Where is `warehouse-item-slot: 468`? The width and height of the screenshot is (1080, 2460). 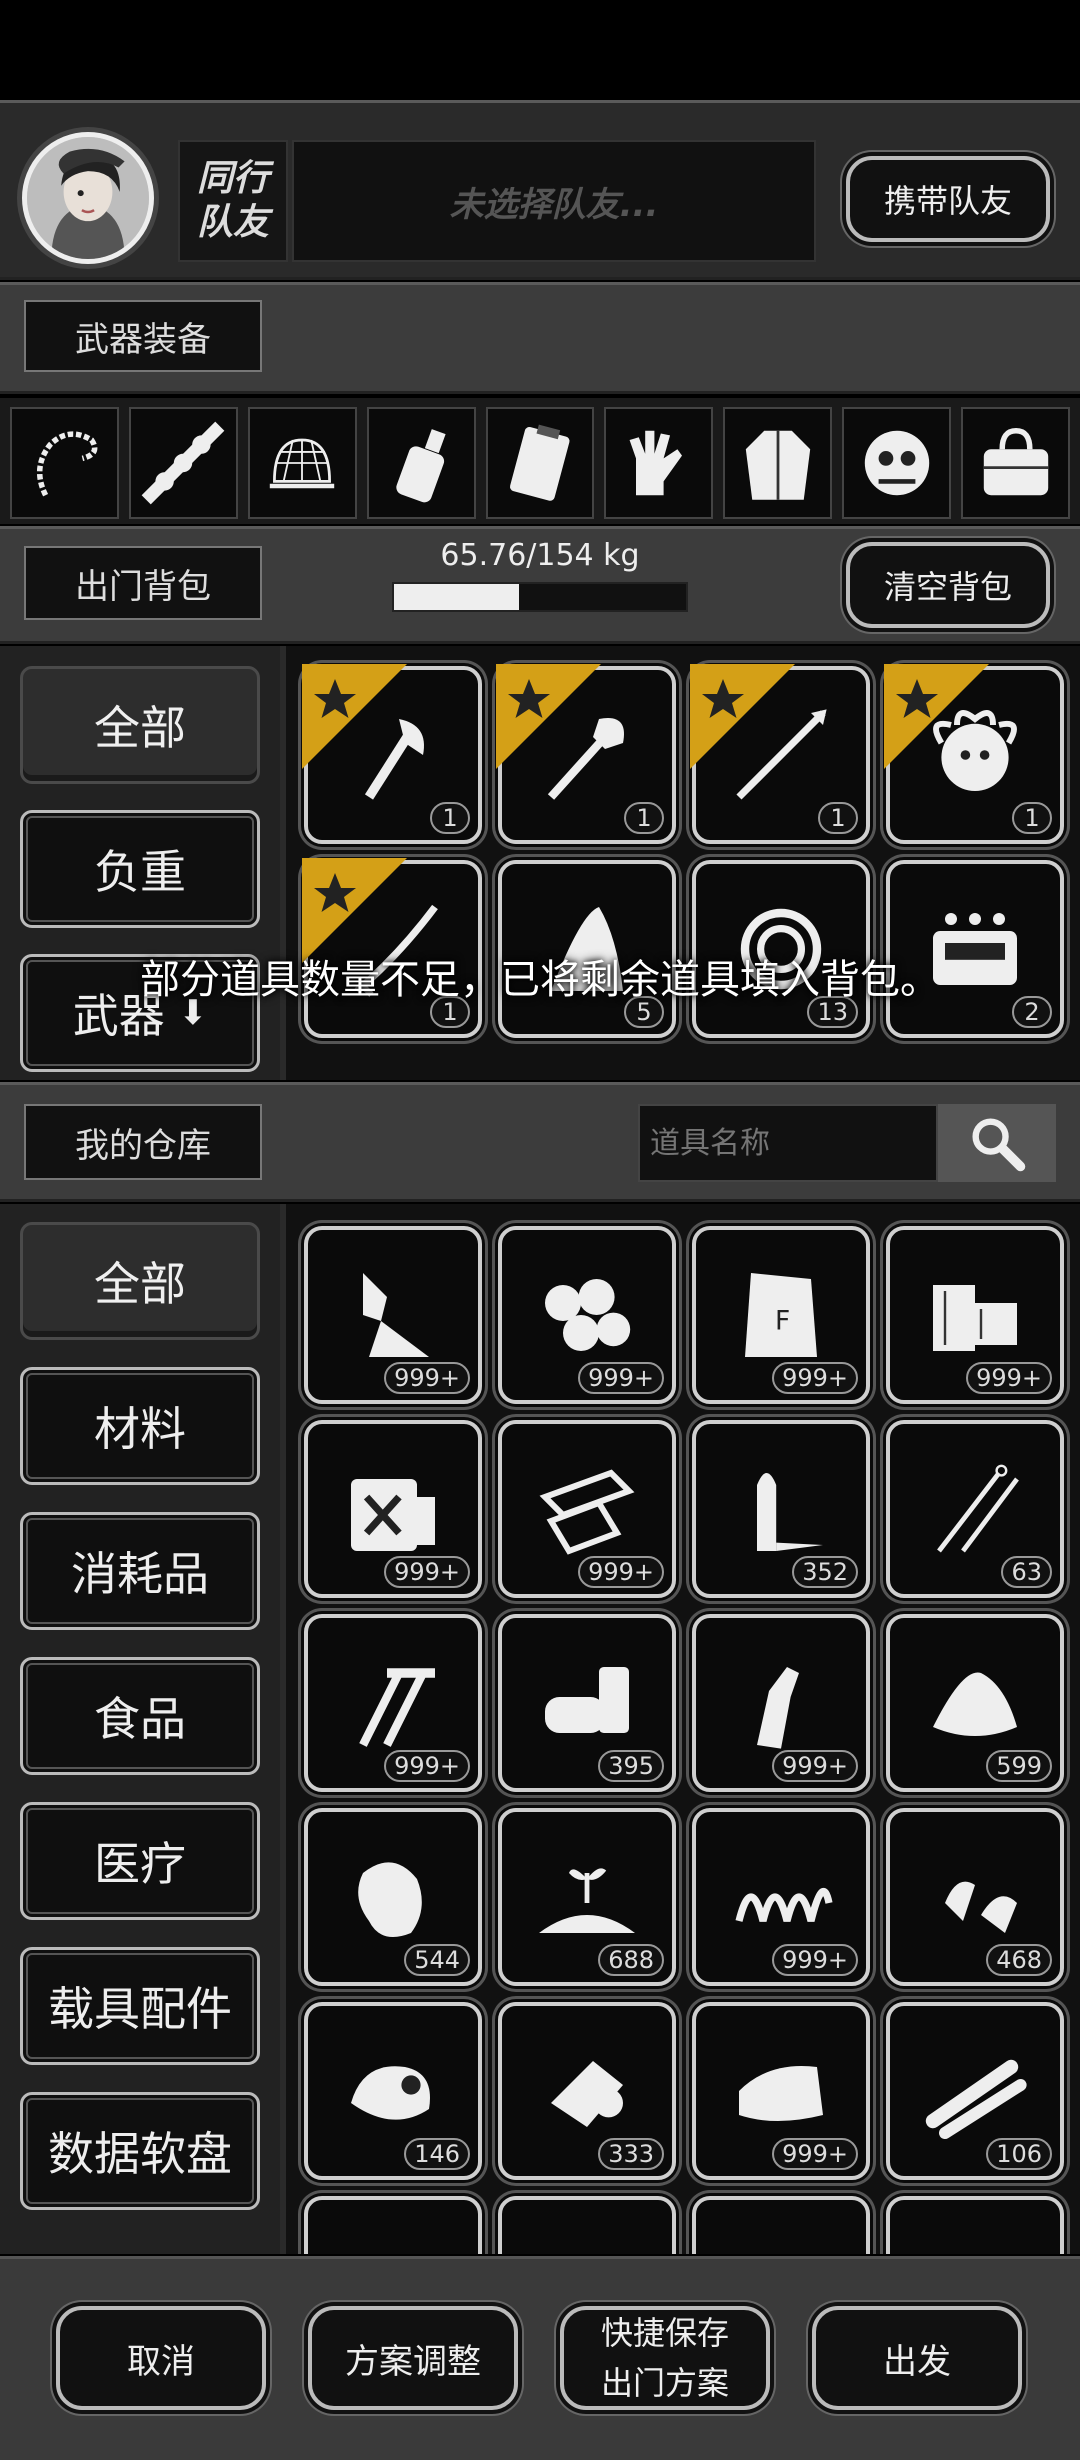 warehouse-item-slot: 468 is located at coordinates (975, 1897).